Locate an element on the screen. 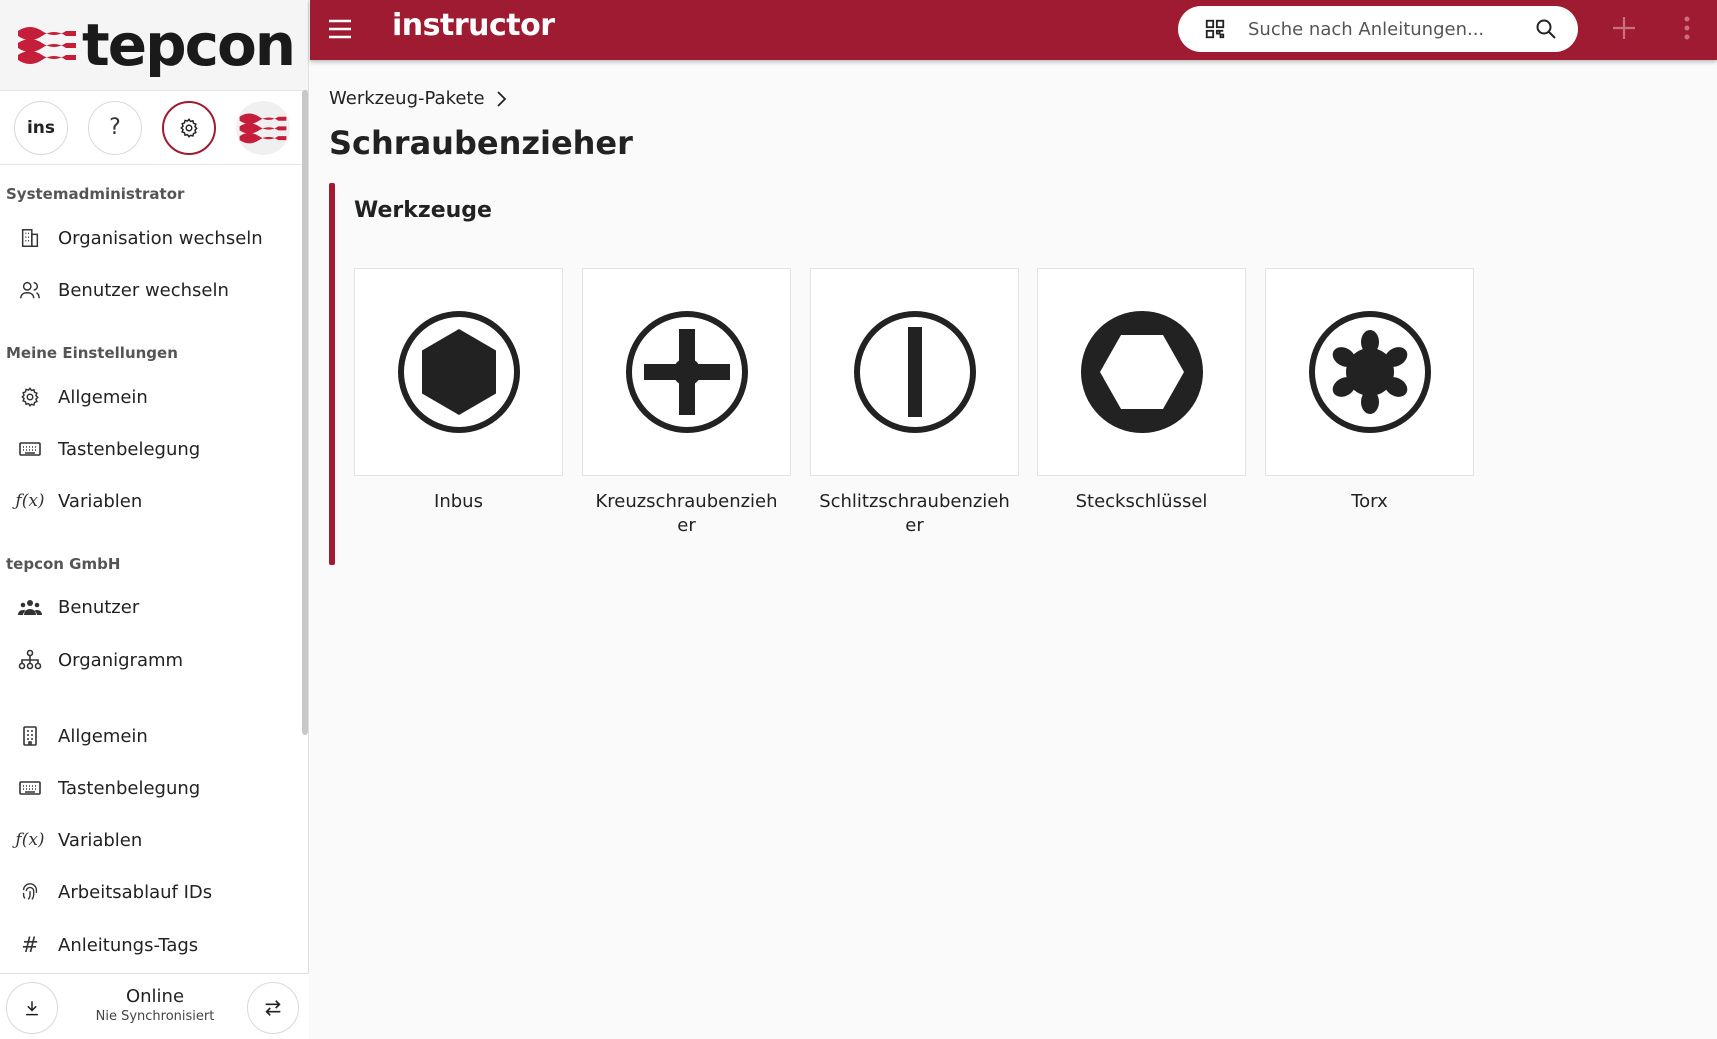 This screenshot has height=1039, width=1717. sidebar-item-benutzer: Benutzer is located at coordinates (150, 607).